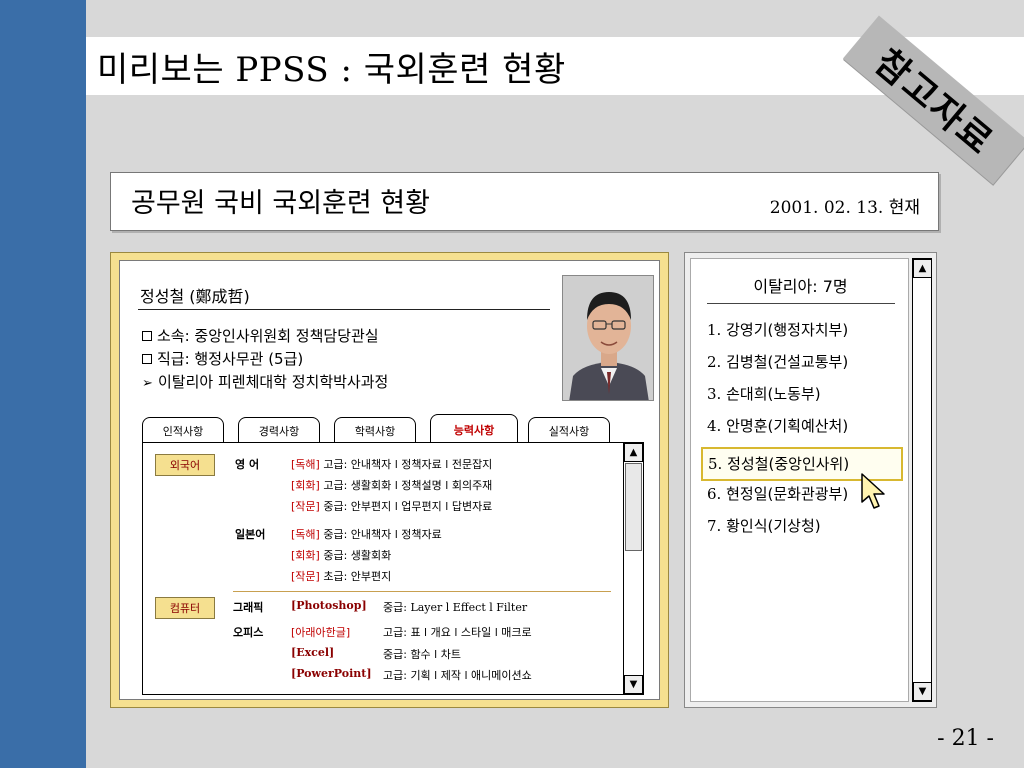 The width and height of the screenshot is (1024, 768). I want to click on mouse-pointer-icon, so click(873, 491).